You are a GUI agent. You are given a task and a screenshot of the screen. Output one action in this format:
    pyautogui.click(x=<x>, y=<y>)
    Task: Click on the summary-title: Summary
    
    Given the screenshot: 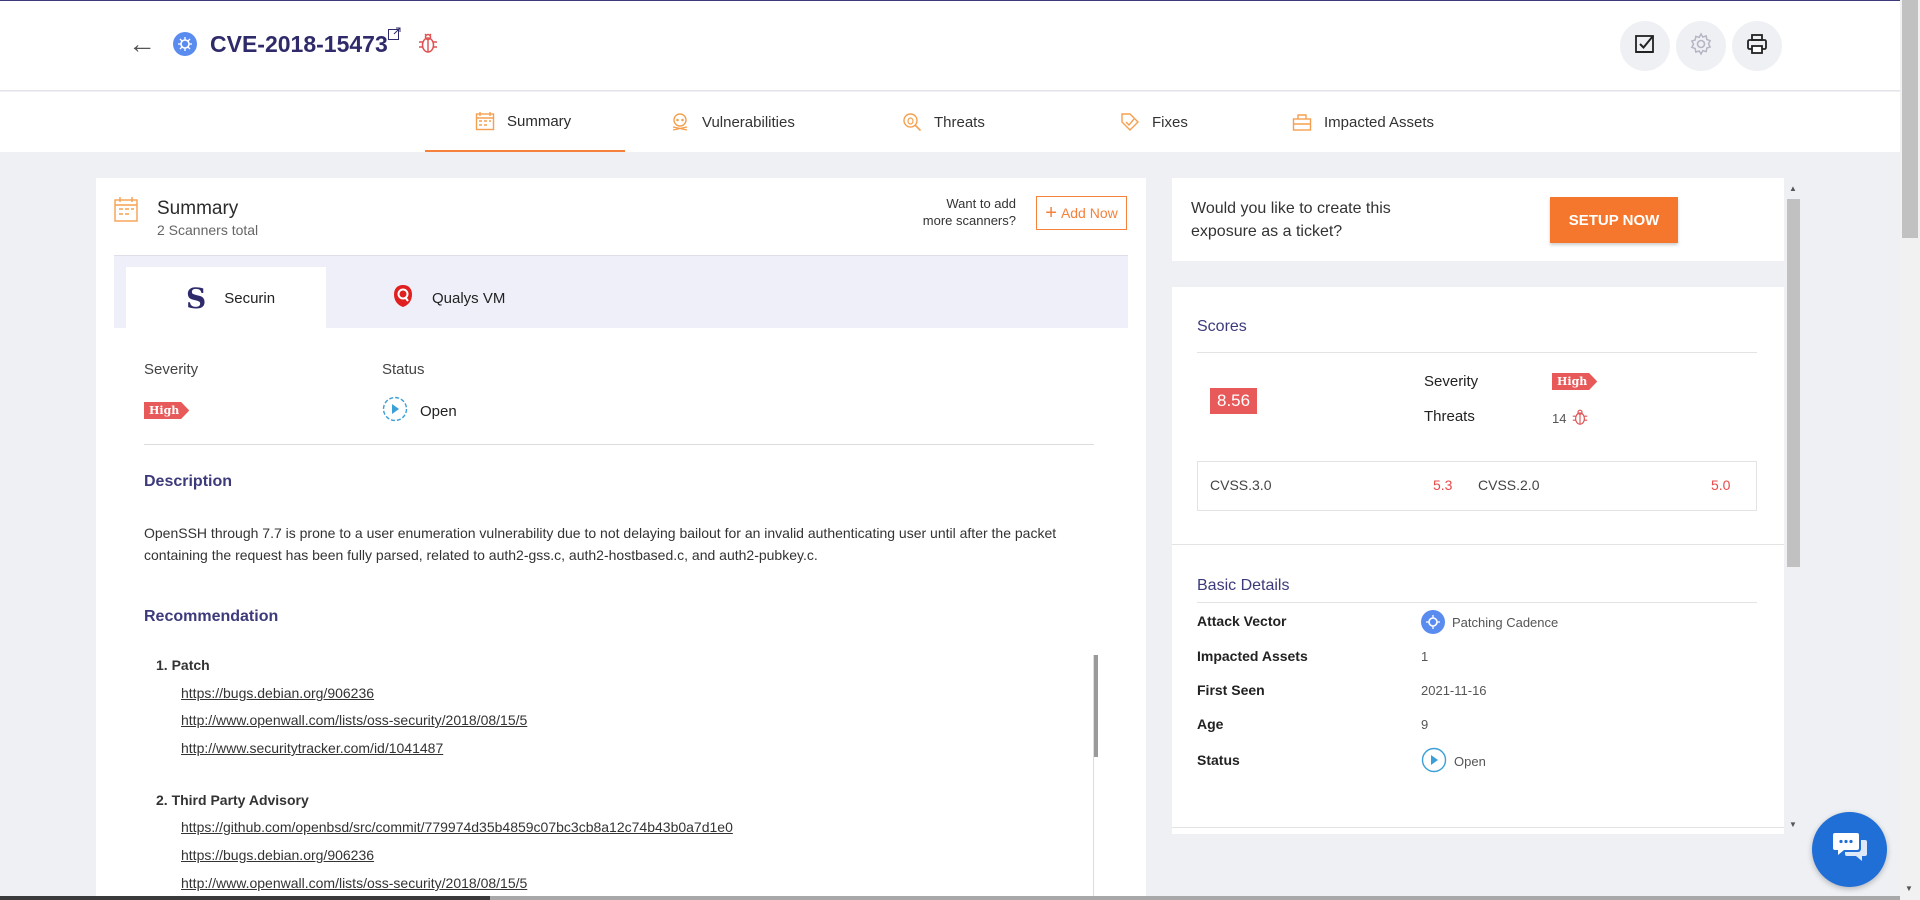 What is the action you would take?
    pyautogui.click(x=198, y=208)
    